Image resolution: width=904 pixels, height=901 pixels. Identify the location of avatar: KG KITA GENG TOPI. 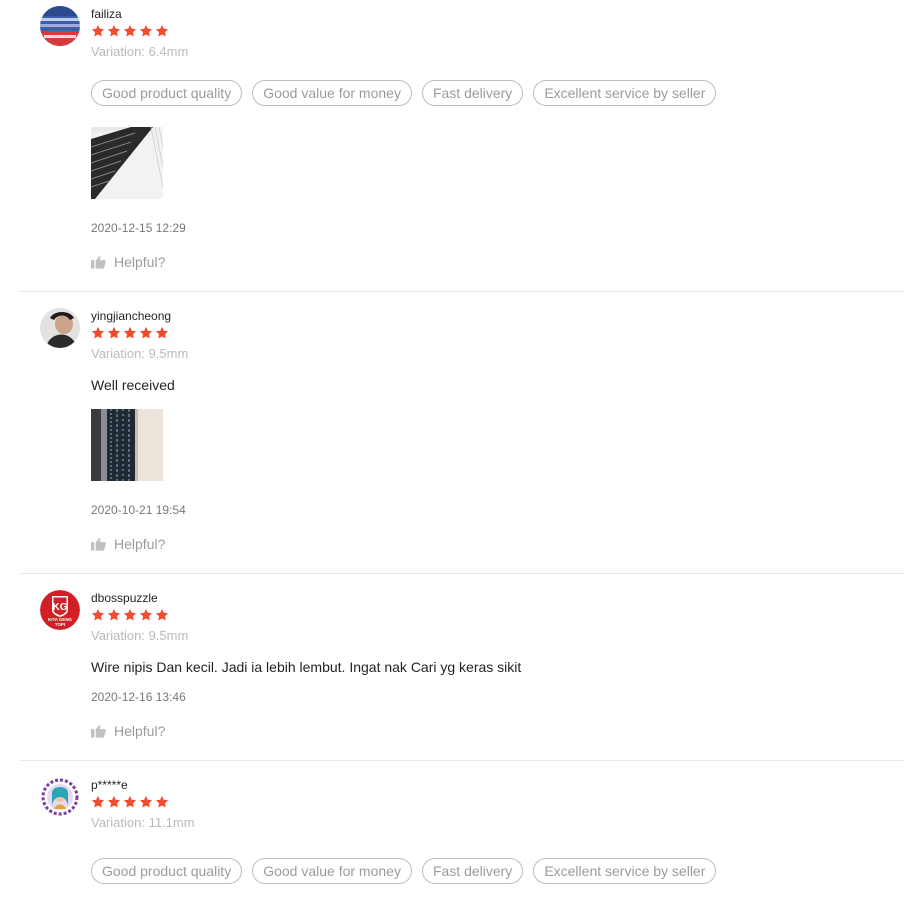
(60, 610).